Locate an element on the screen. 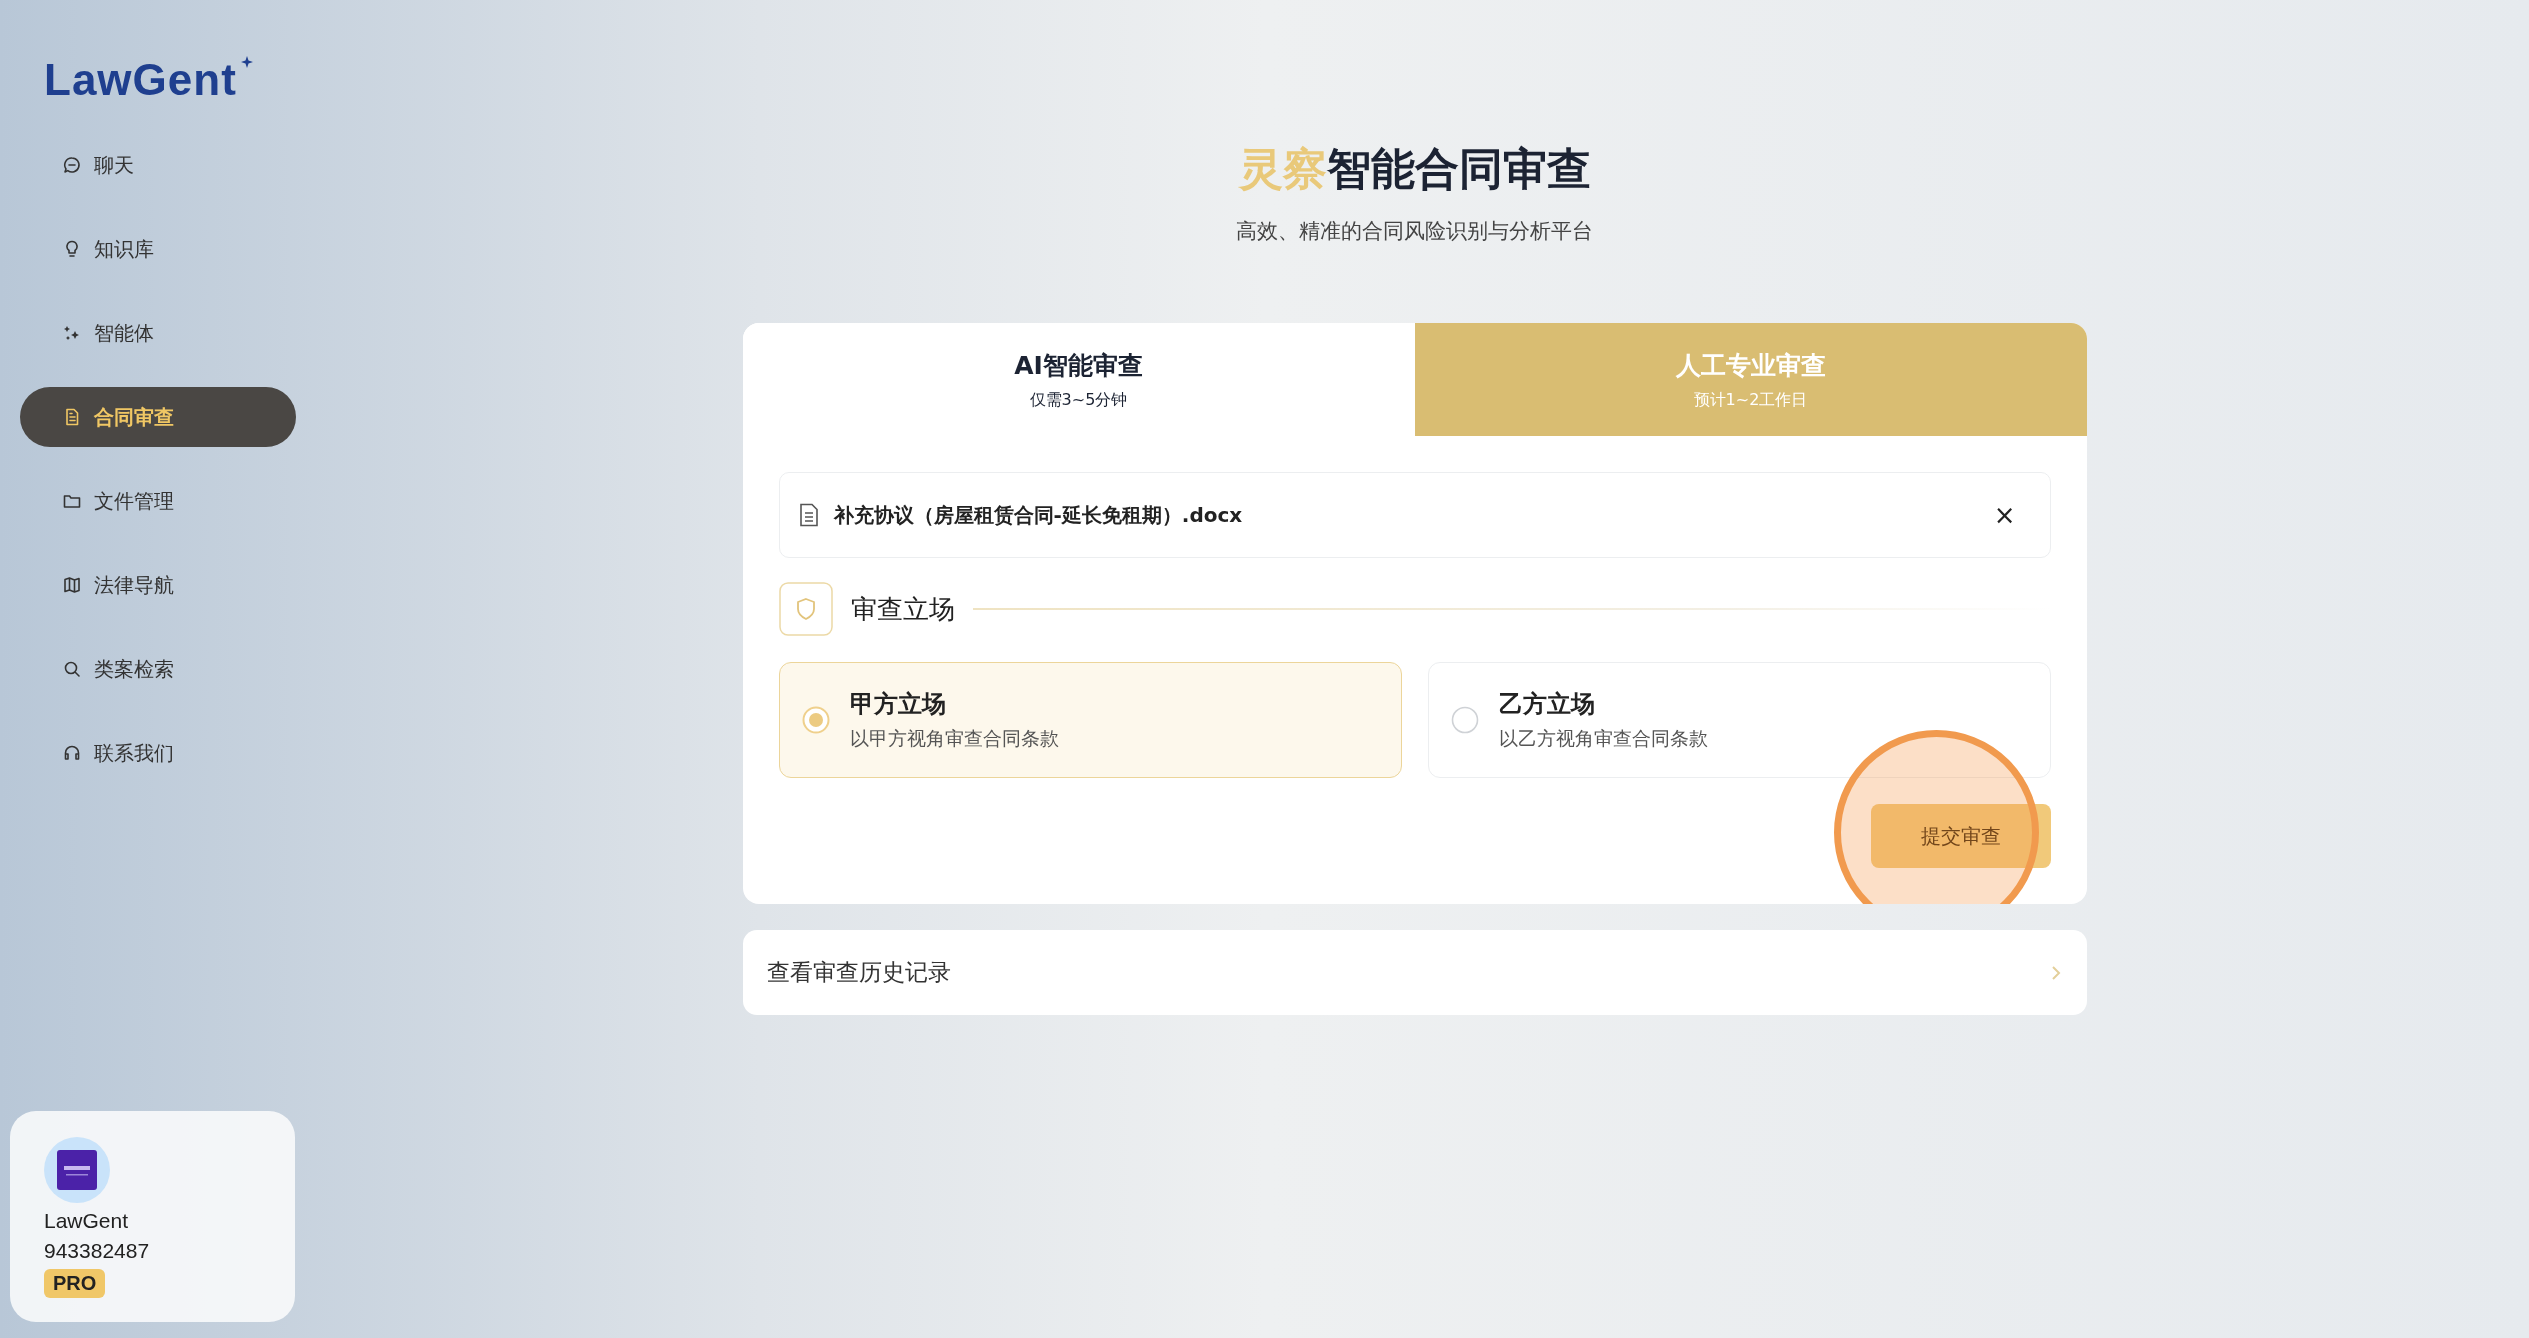 This screenshot has width=2529, height=1338. document-icon is located at coordinates (808, 515).